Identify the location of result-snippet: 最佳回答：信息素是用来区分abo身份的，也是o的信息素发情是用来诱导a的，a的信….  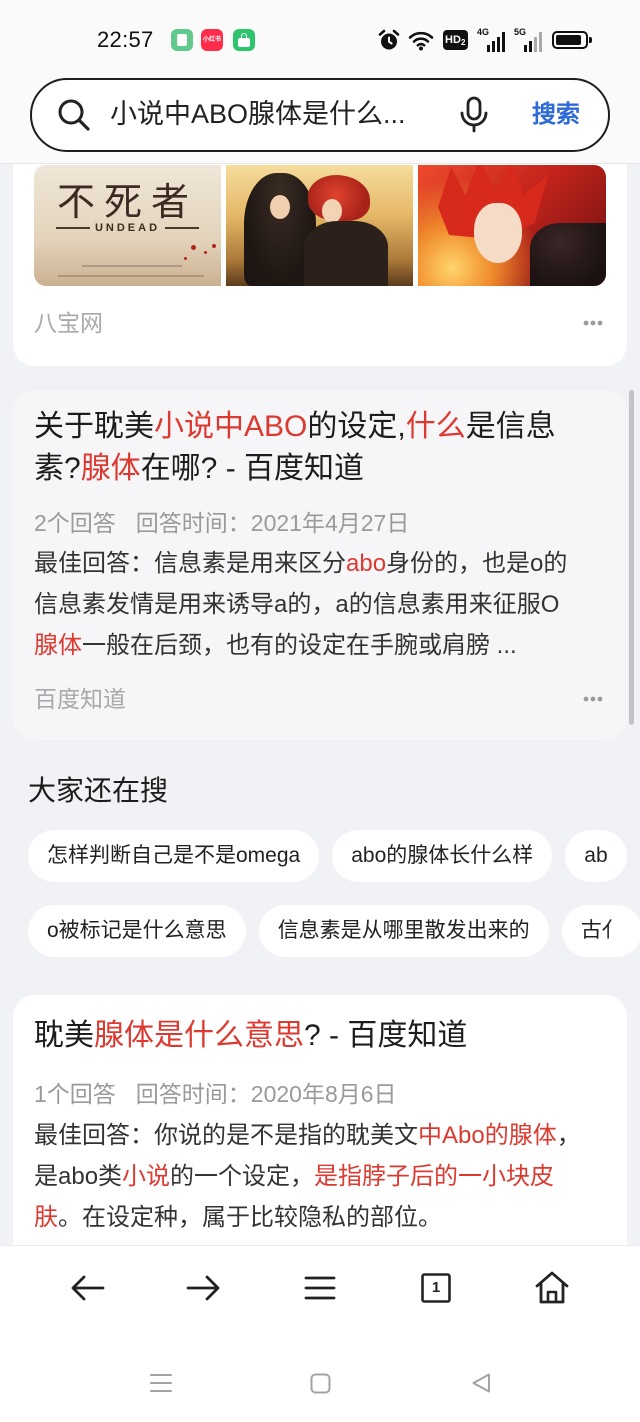
(324, 604).